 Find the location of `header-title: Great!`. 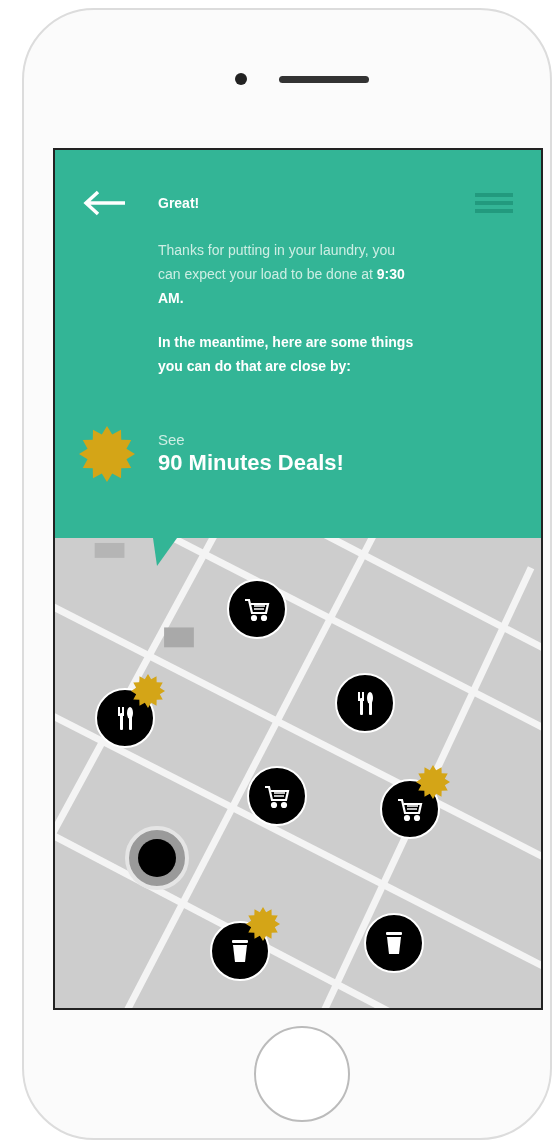

header-title: Great! is located at coordinates (179, 203).